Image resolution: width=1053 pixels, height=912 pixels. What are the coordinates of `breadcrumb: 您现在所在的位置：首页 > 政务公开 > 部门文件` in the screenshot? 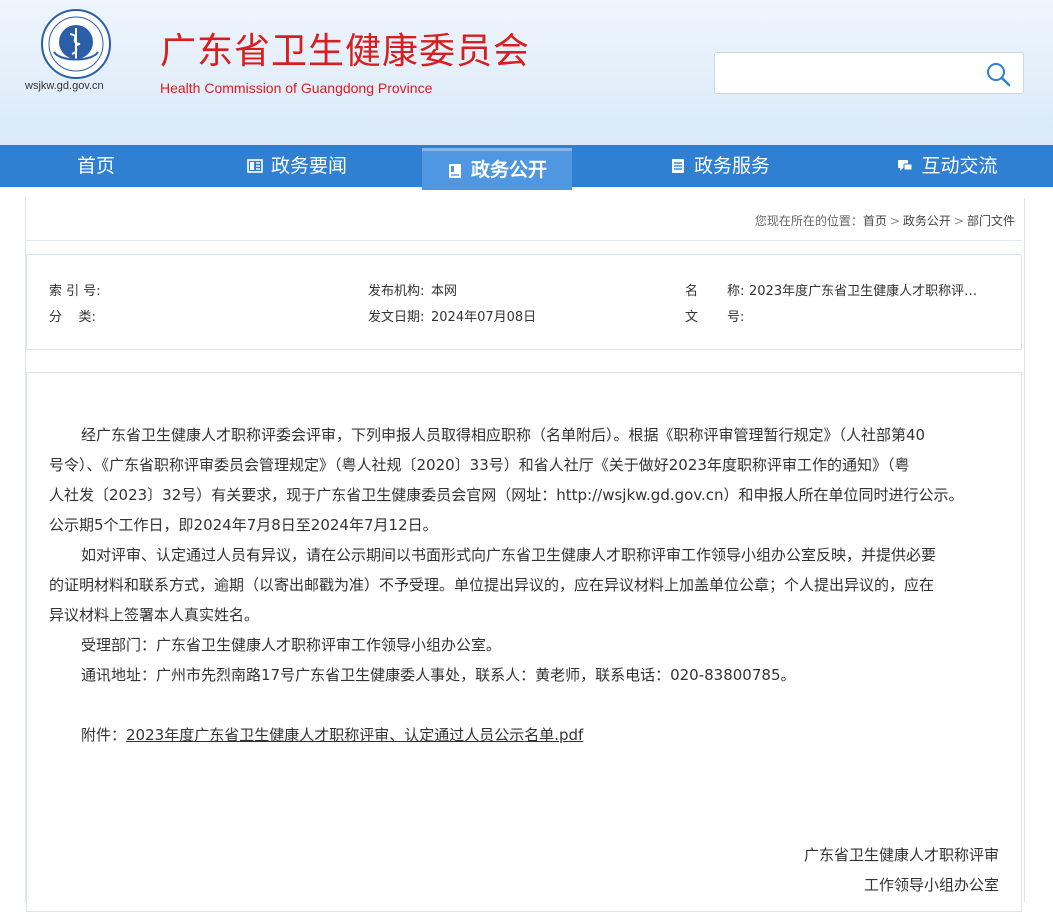 It's located at (520, 222).